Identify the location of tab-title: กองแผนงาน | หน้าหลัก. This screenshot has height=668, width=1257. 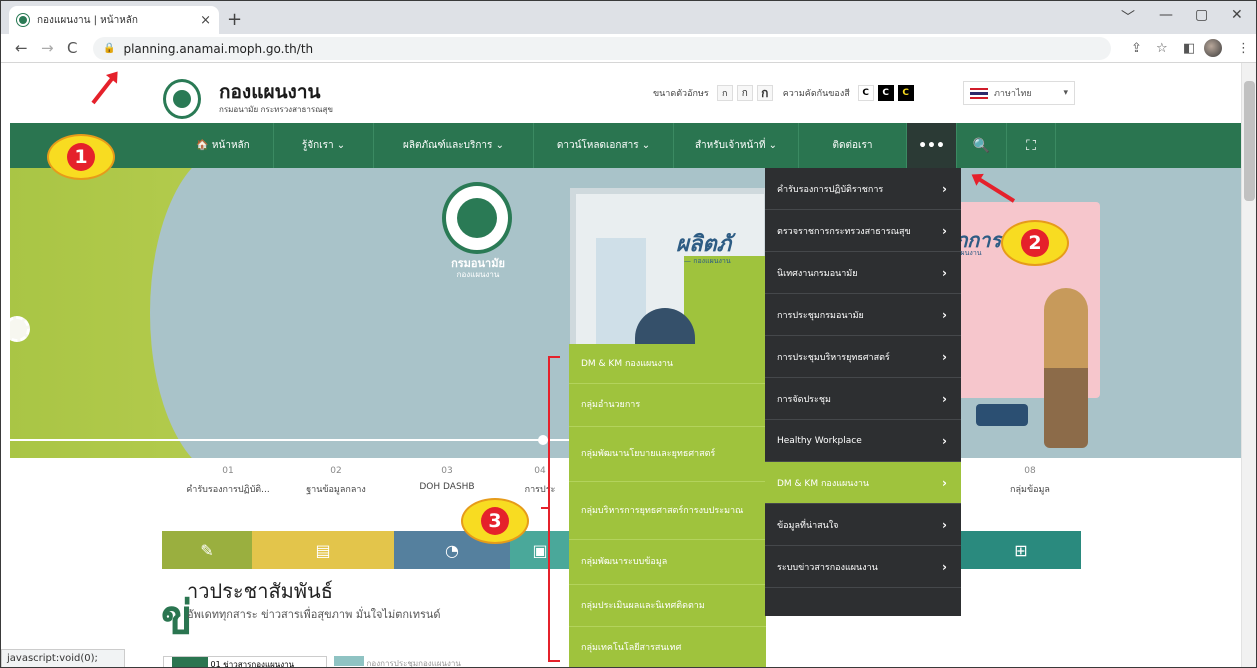
(87, 20).